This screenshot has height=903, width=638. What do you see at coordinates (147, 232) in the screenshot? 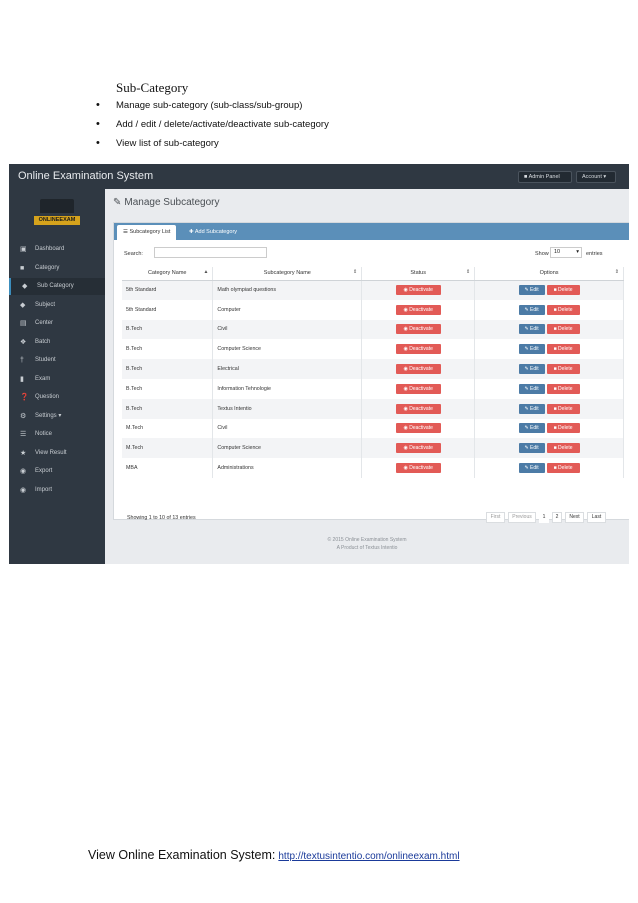
I see `tab-subcategory-list: ☰ Subcategory List` at bounding box center [147, 232].